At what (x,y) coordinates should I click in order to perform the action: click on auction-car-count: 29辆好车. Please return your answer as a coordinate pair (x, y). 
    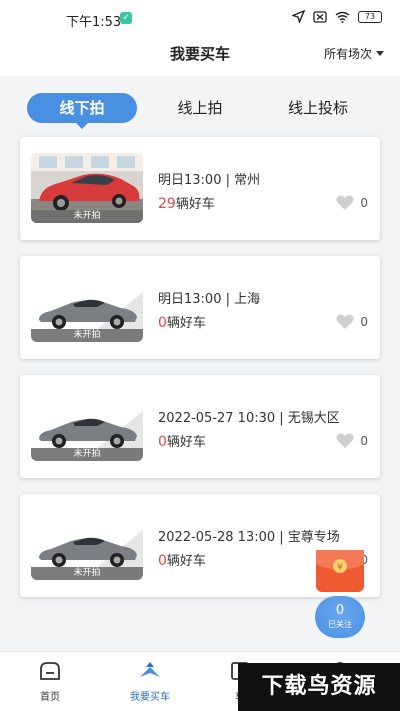
    Looking at the image, I should click on (186, 202).